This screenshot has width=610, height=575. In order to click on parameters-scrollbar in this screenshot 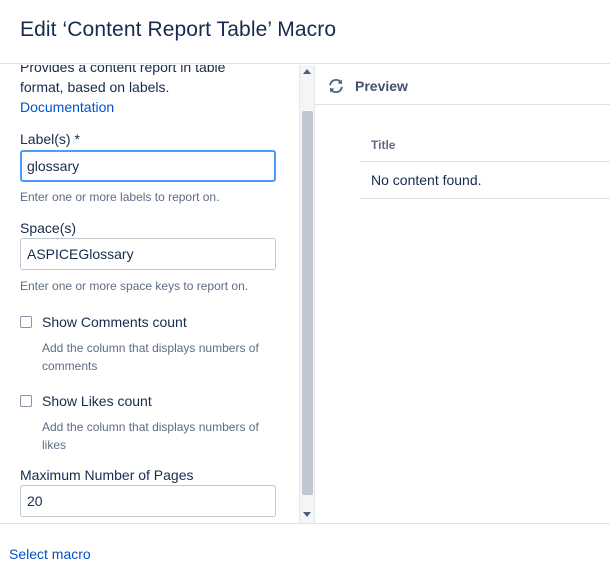, I will do `click(307, 294)`.